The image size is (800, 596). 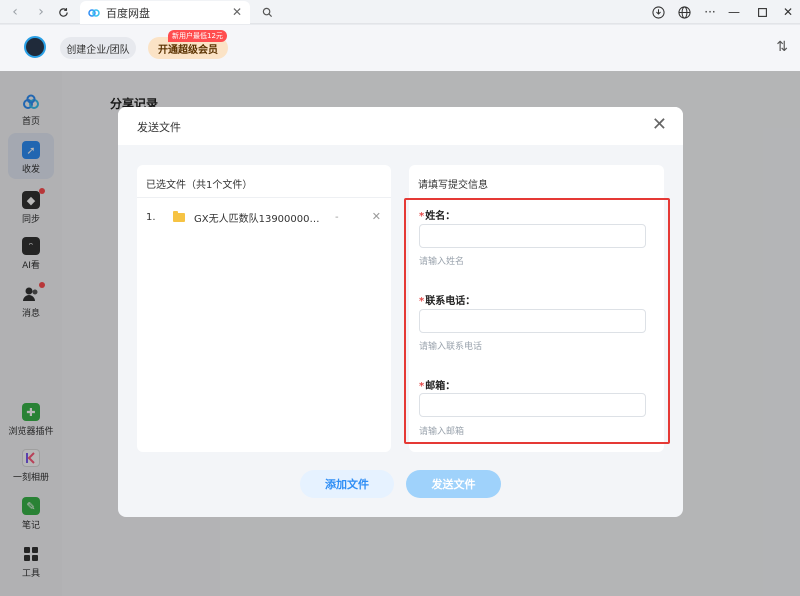 I want to click on submit-info-header: 请填写提交信息, so click(x=453, y=185).